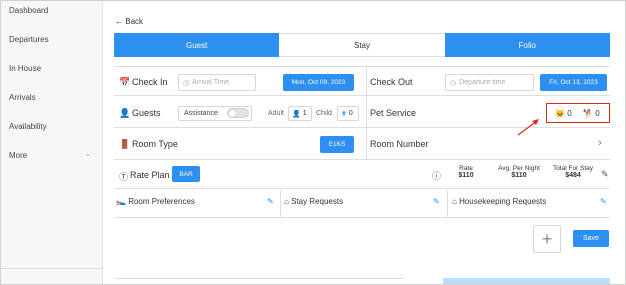 This screenshot has height=285, width=626. What do you see at coordinates (18, 155) in the screenshot?
I see `sidebar-item-more: More` at bounding box center [18, 155].